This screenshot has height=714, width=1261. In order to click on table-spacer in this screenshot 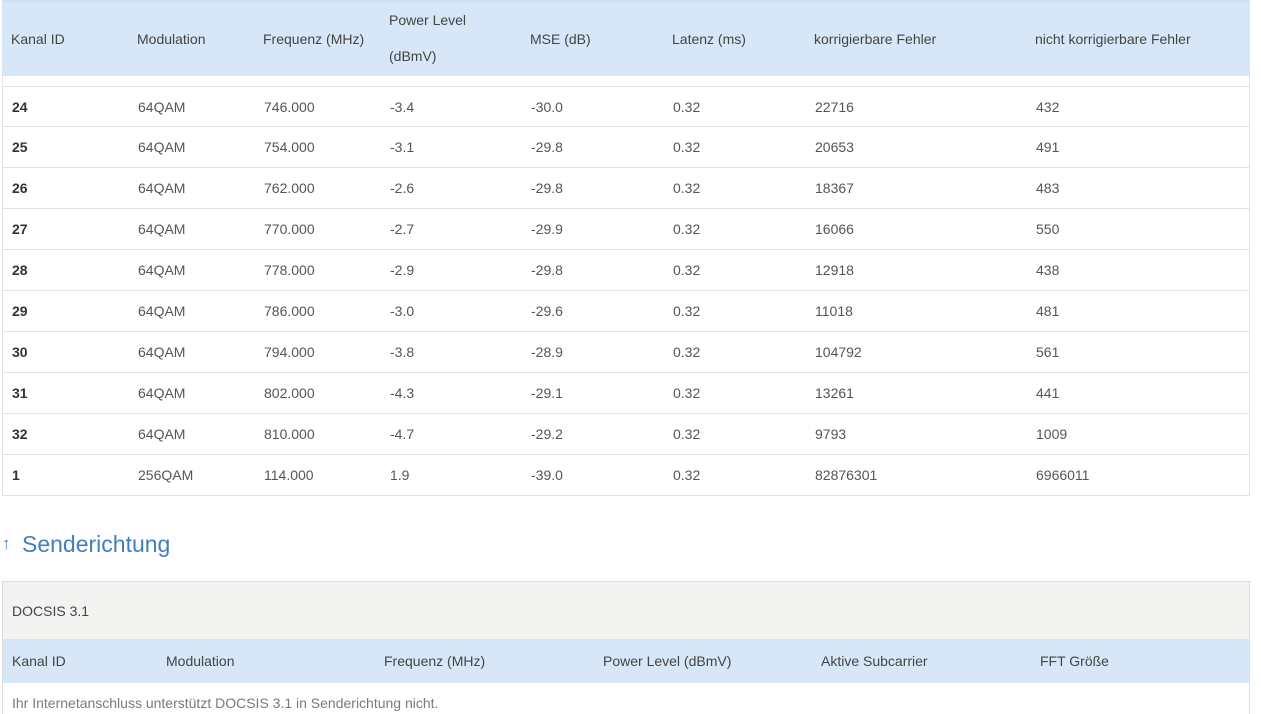, I will do `click(626, 81)`.